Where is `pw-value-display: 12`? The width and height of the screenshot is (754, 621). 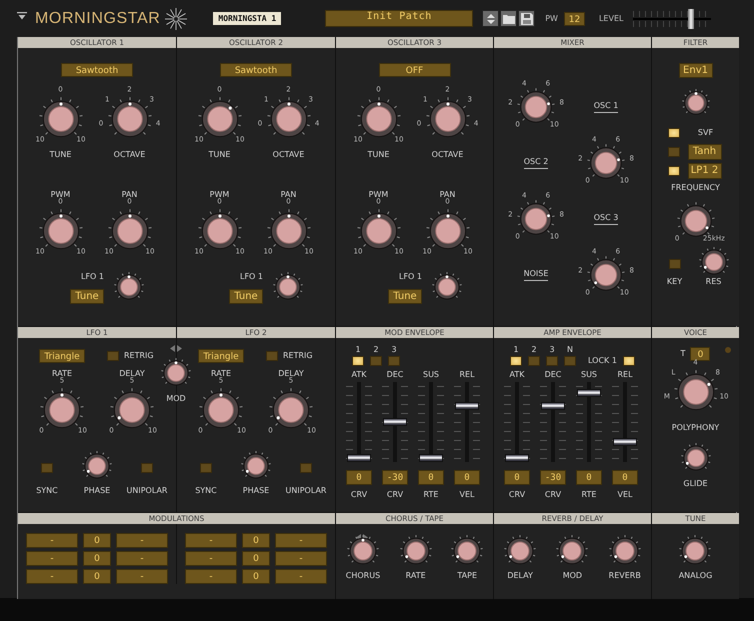
pw-value-display: 12 is located at coordinates (574, 19).